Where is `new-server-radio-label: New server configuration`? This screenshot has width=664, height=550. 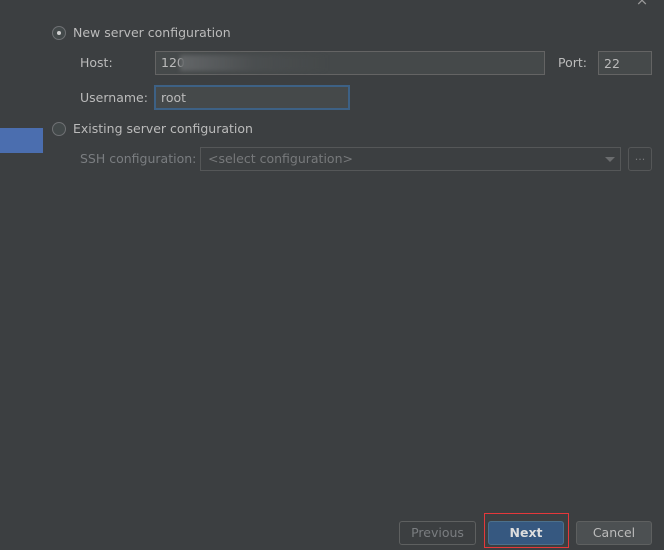
new-server-radio-label: New server configuration is located at coordinates (152, 32).